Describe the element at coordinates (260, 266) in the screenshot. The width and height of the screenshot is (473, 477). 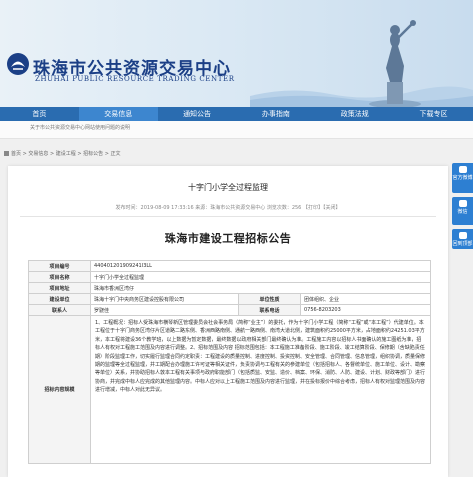
I see `project-code-value: 440401201909241I3LL` at that location.